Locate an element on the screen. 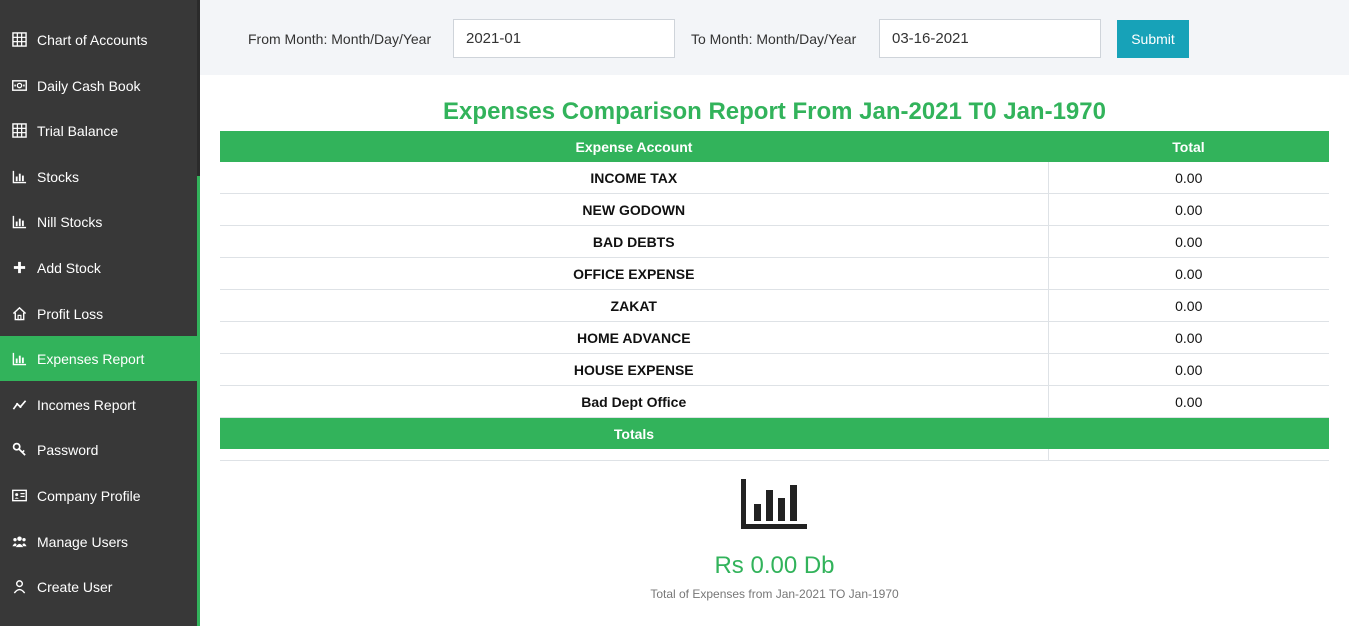 The image size is (1349, 626). expense-account-cell: OFFICE EXPENSE is located at coordinates (634, 273).